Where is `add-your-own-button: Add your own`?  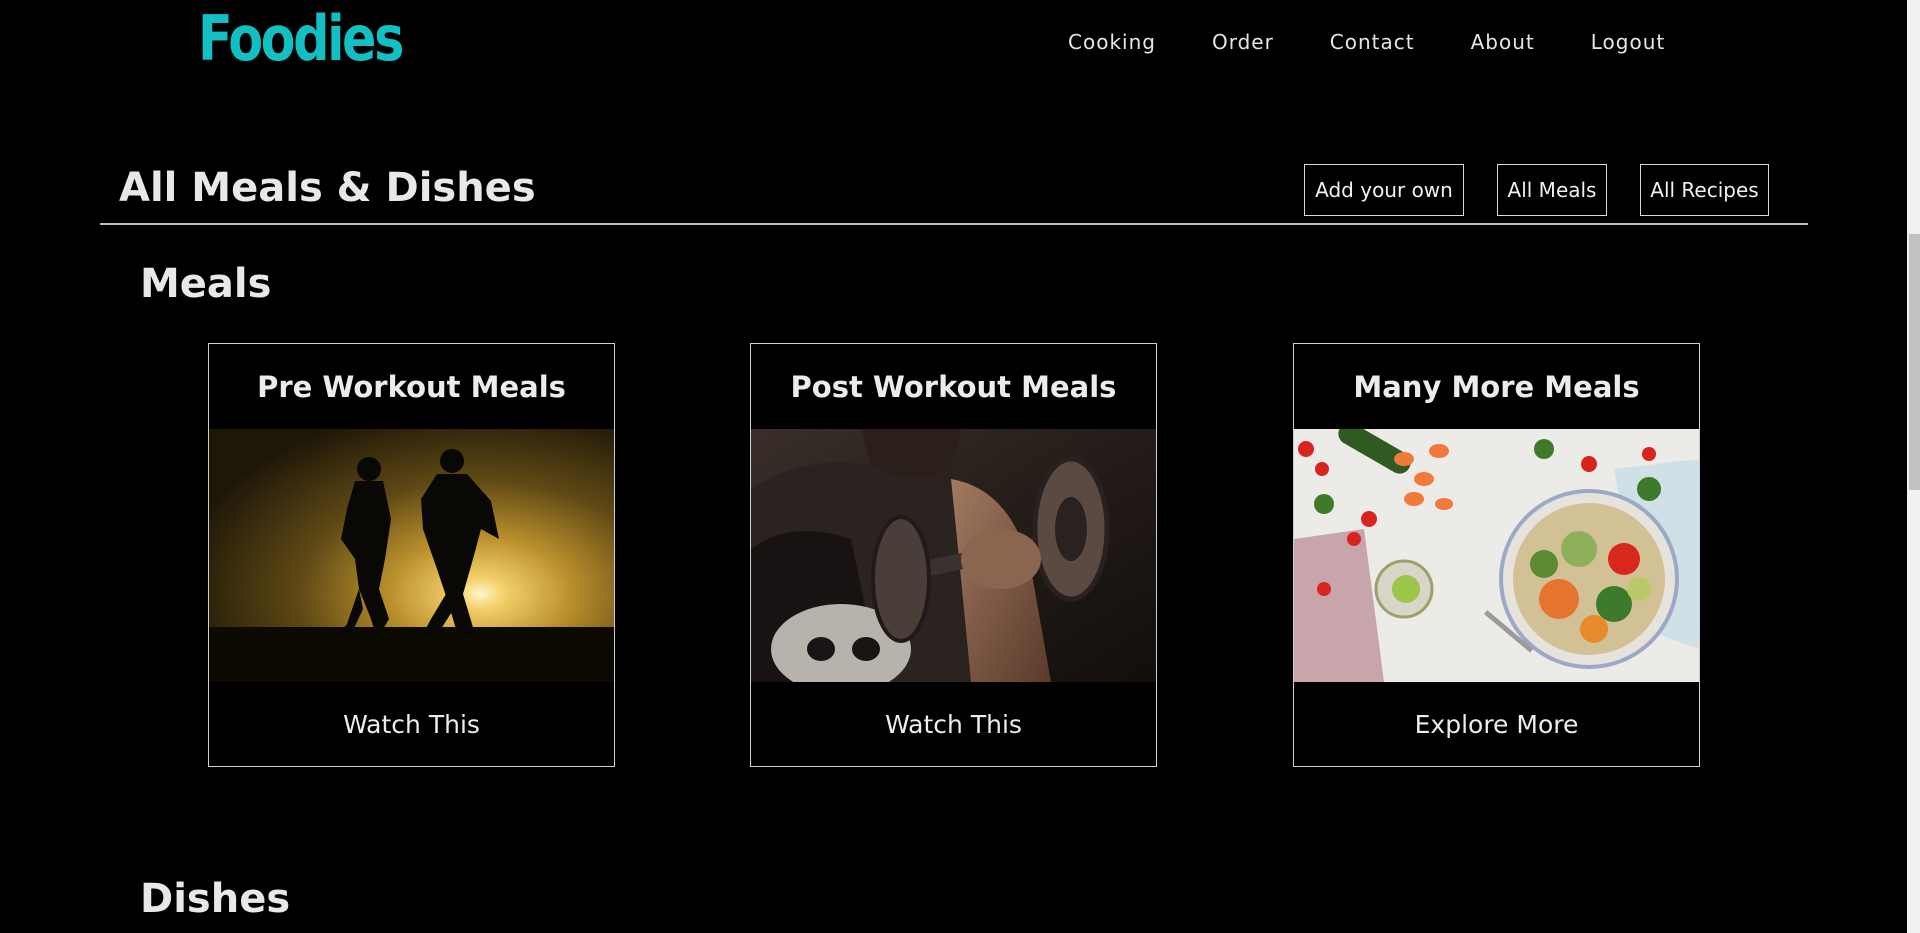 add-your-own-button: Add your own is located at coordinates (1384, 190).